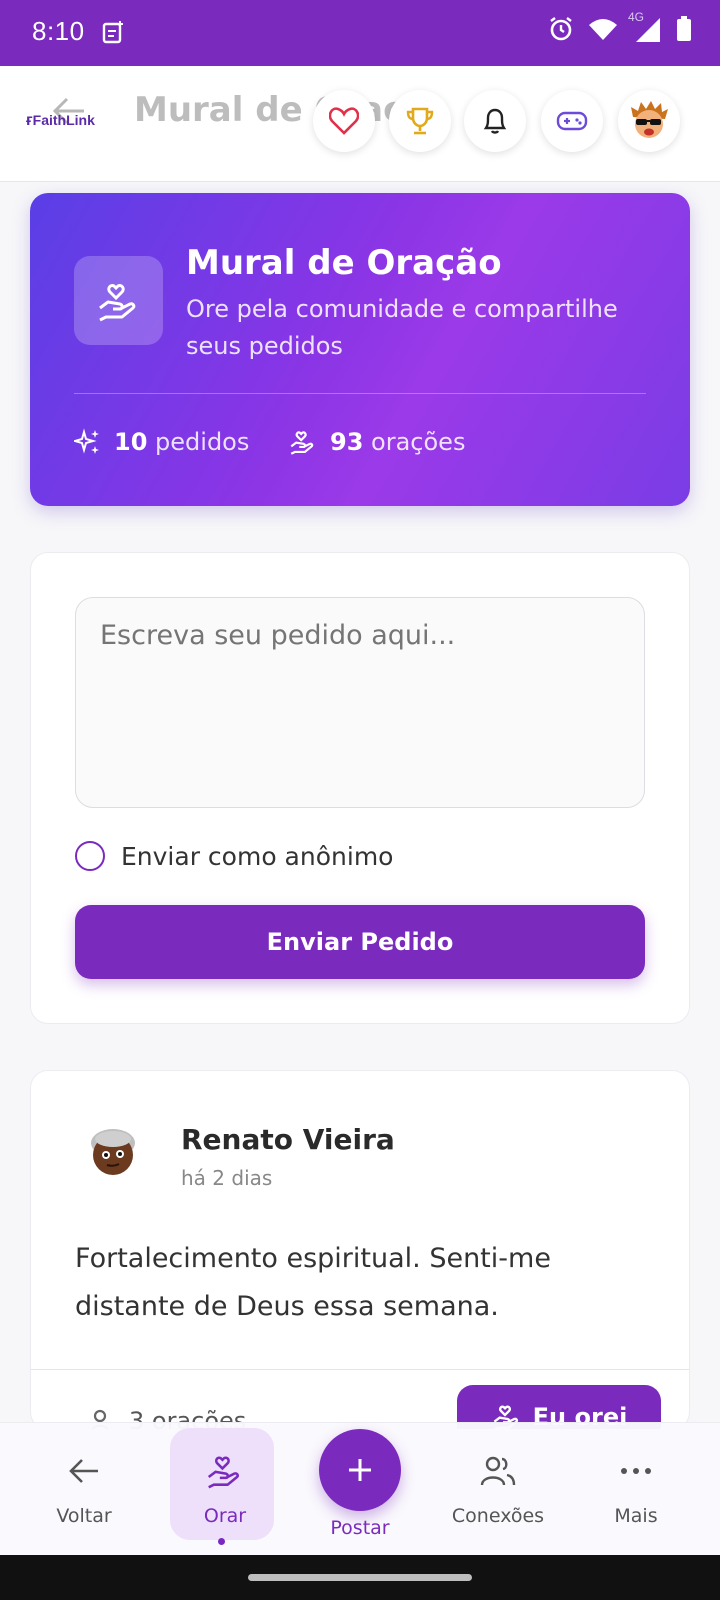  What do you see at coordinates (347, 442) in the screenshot?
I see `prayers-count: 93` at bounding box center [347, 442].